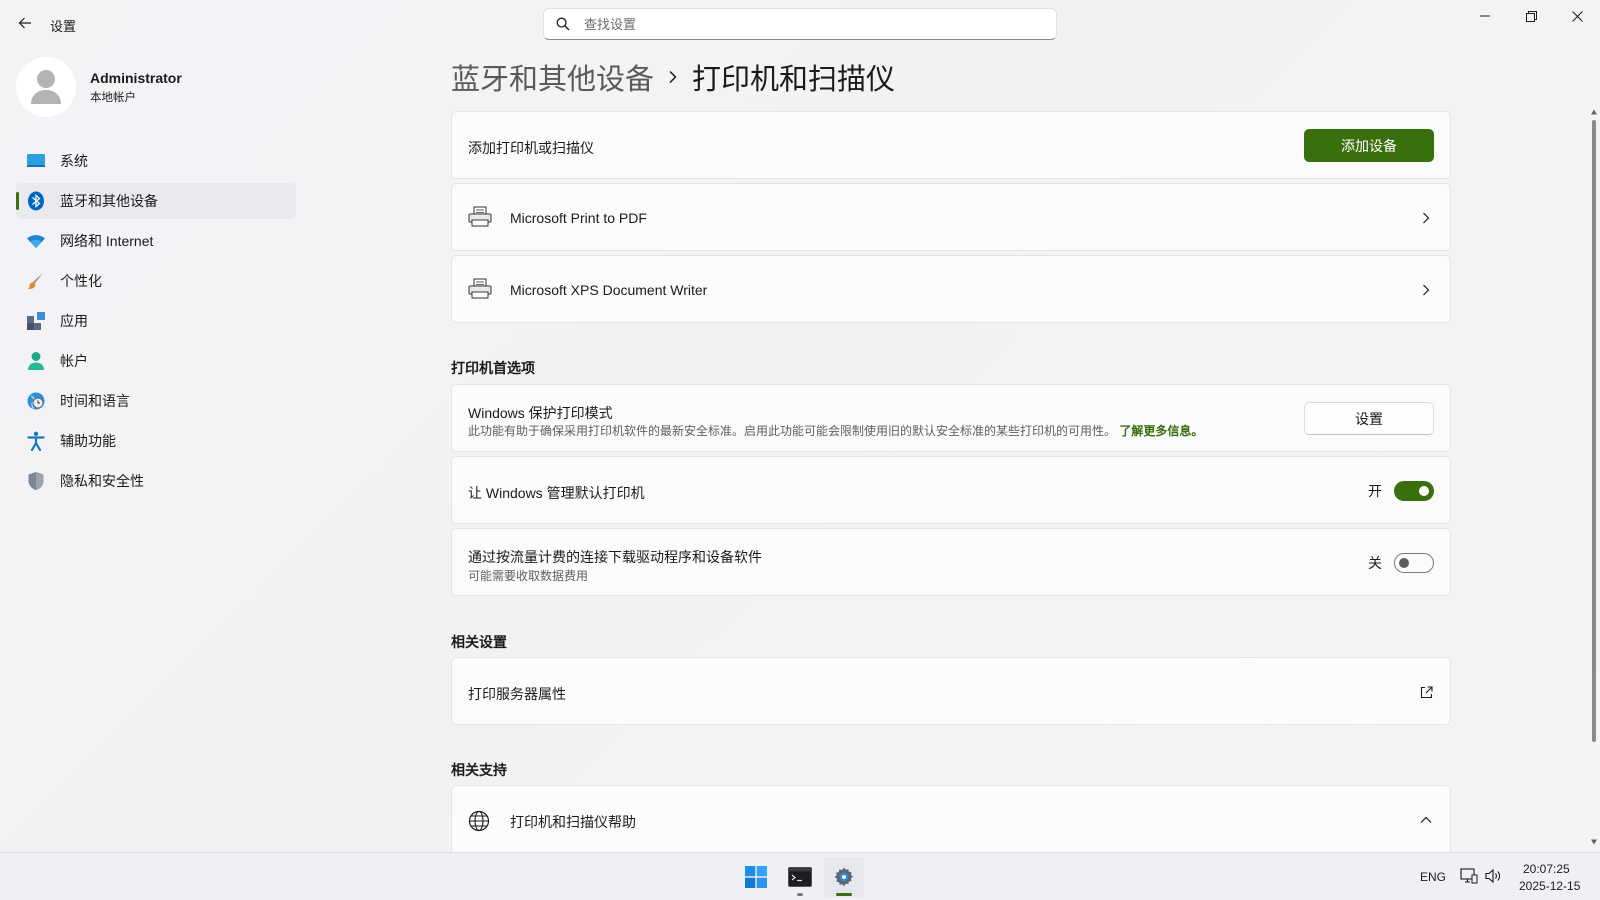  I want to click on settings-taskbar-button, so click(844, 877).